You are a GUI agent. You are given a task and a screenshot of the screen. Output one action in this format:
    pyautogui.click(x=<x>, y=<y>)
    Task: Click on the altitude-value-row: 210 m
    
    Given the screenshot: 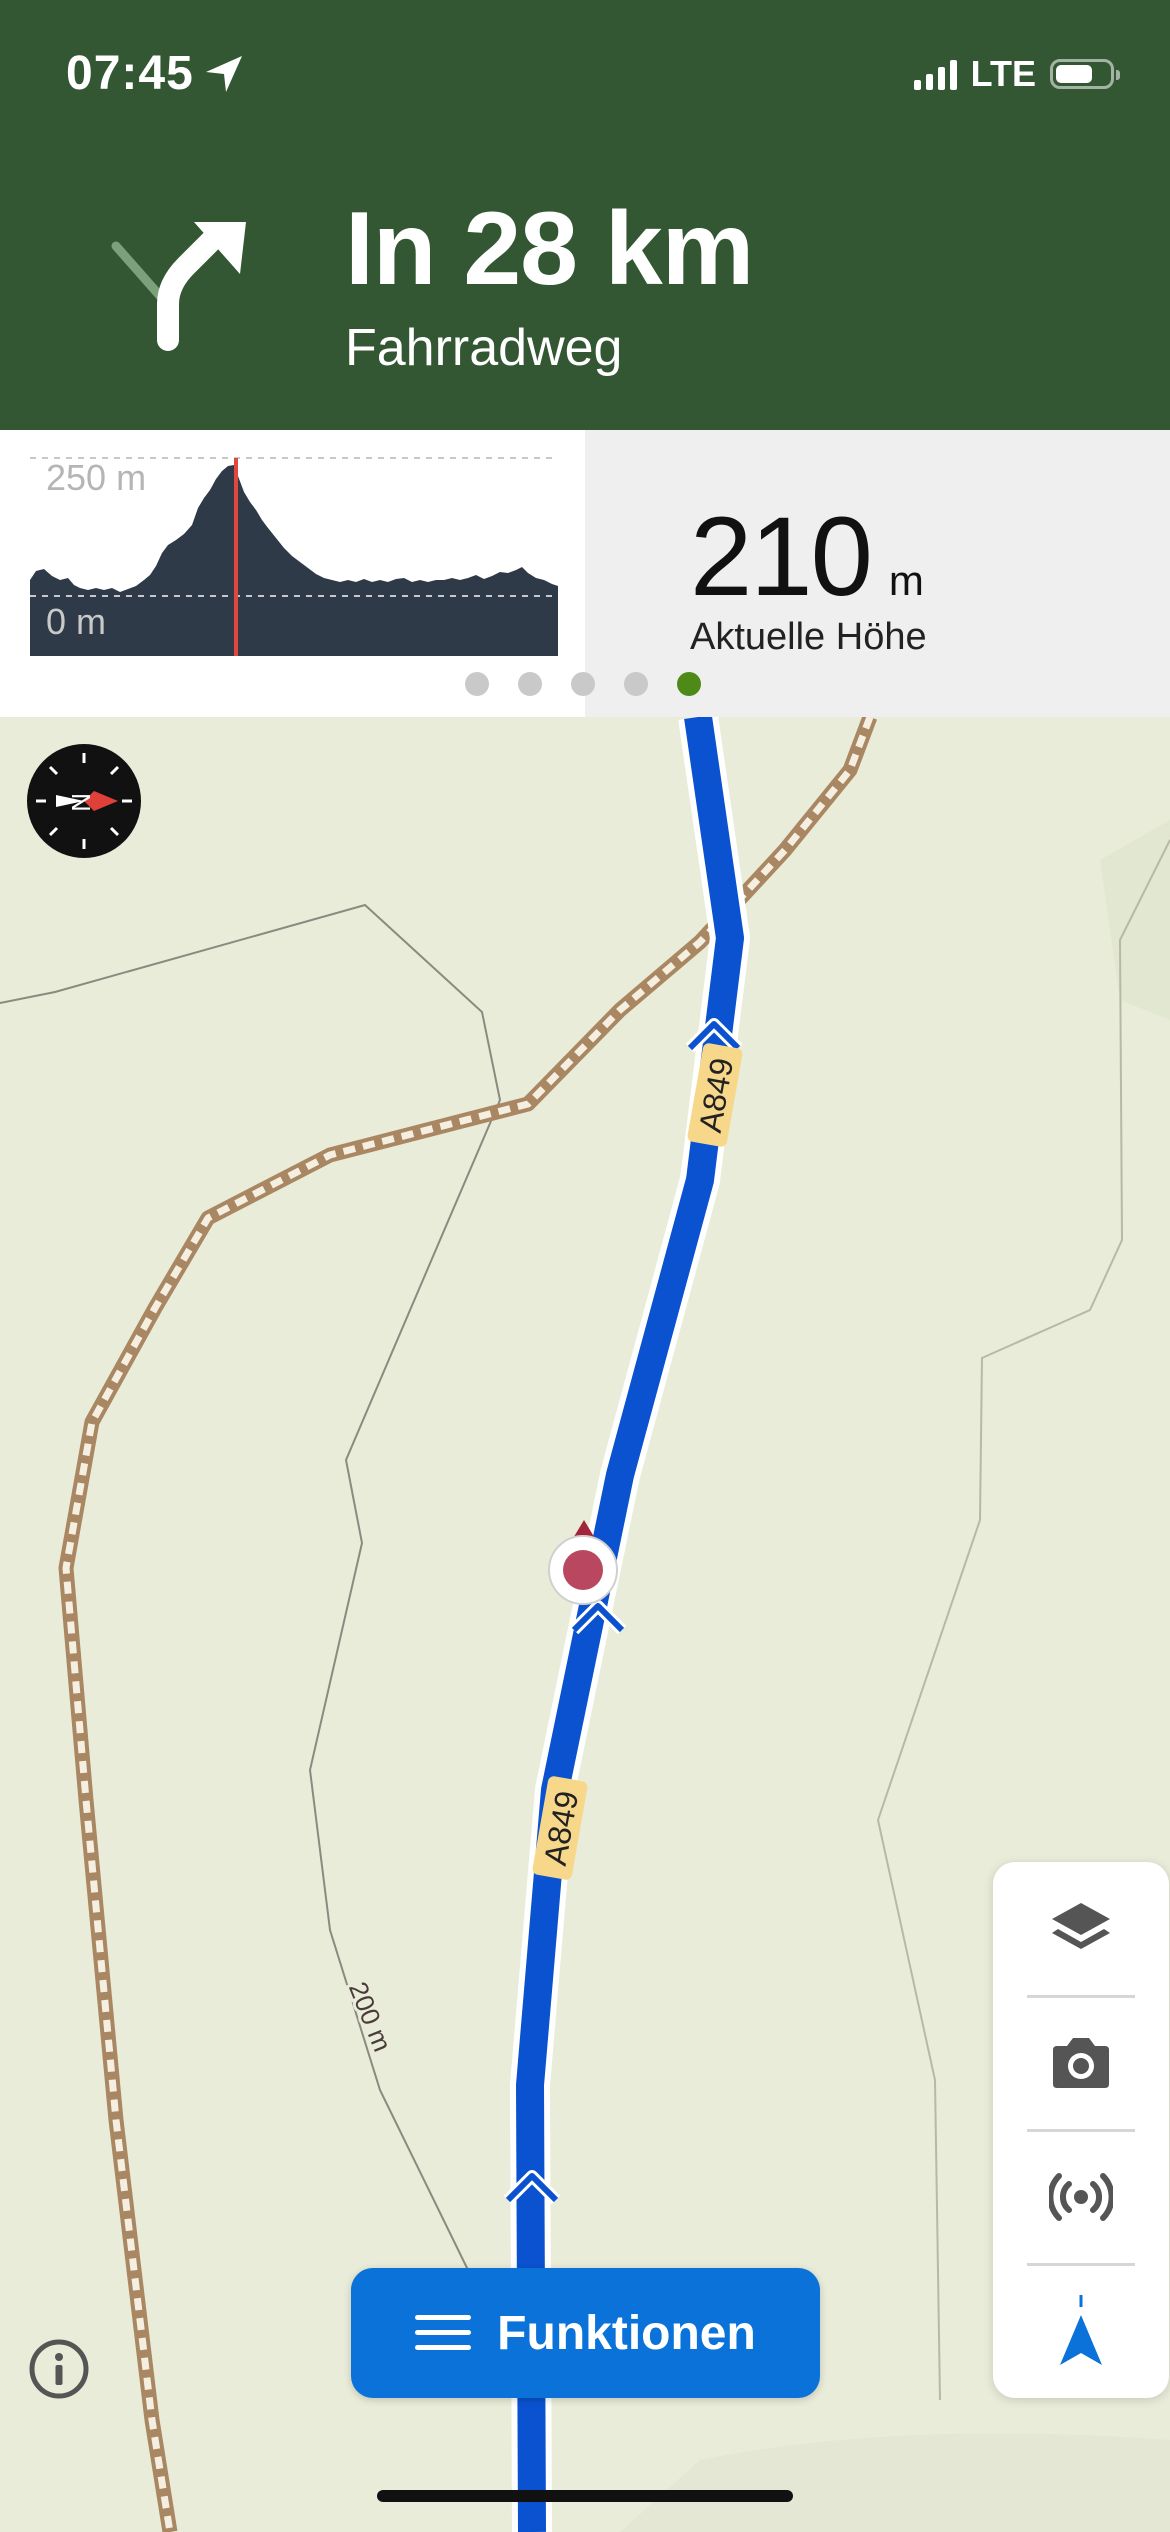 What is the action you would take?
    pyautogui.click(x=807, y=556)
    